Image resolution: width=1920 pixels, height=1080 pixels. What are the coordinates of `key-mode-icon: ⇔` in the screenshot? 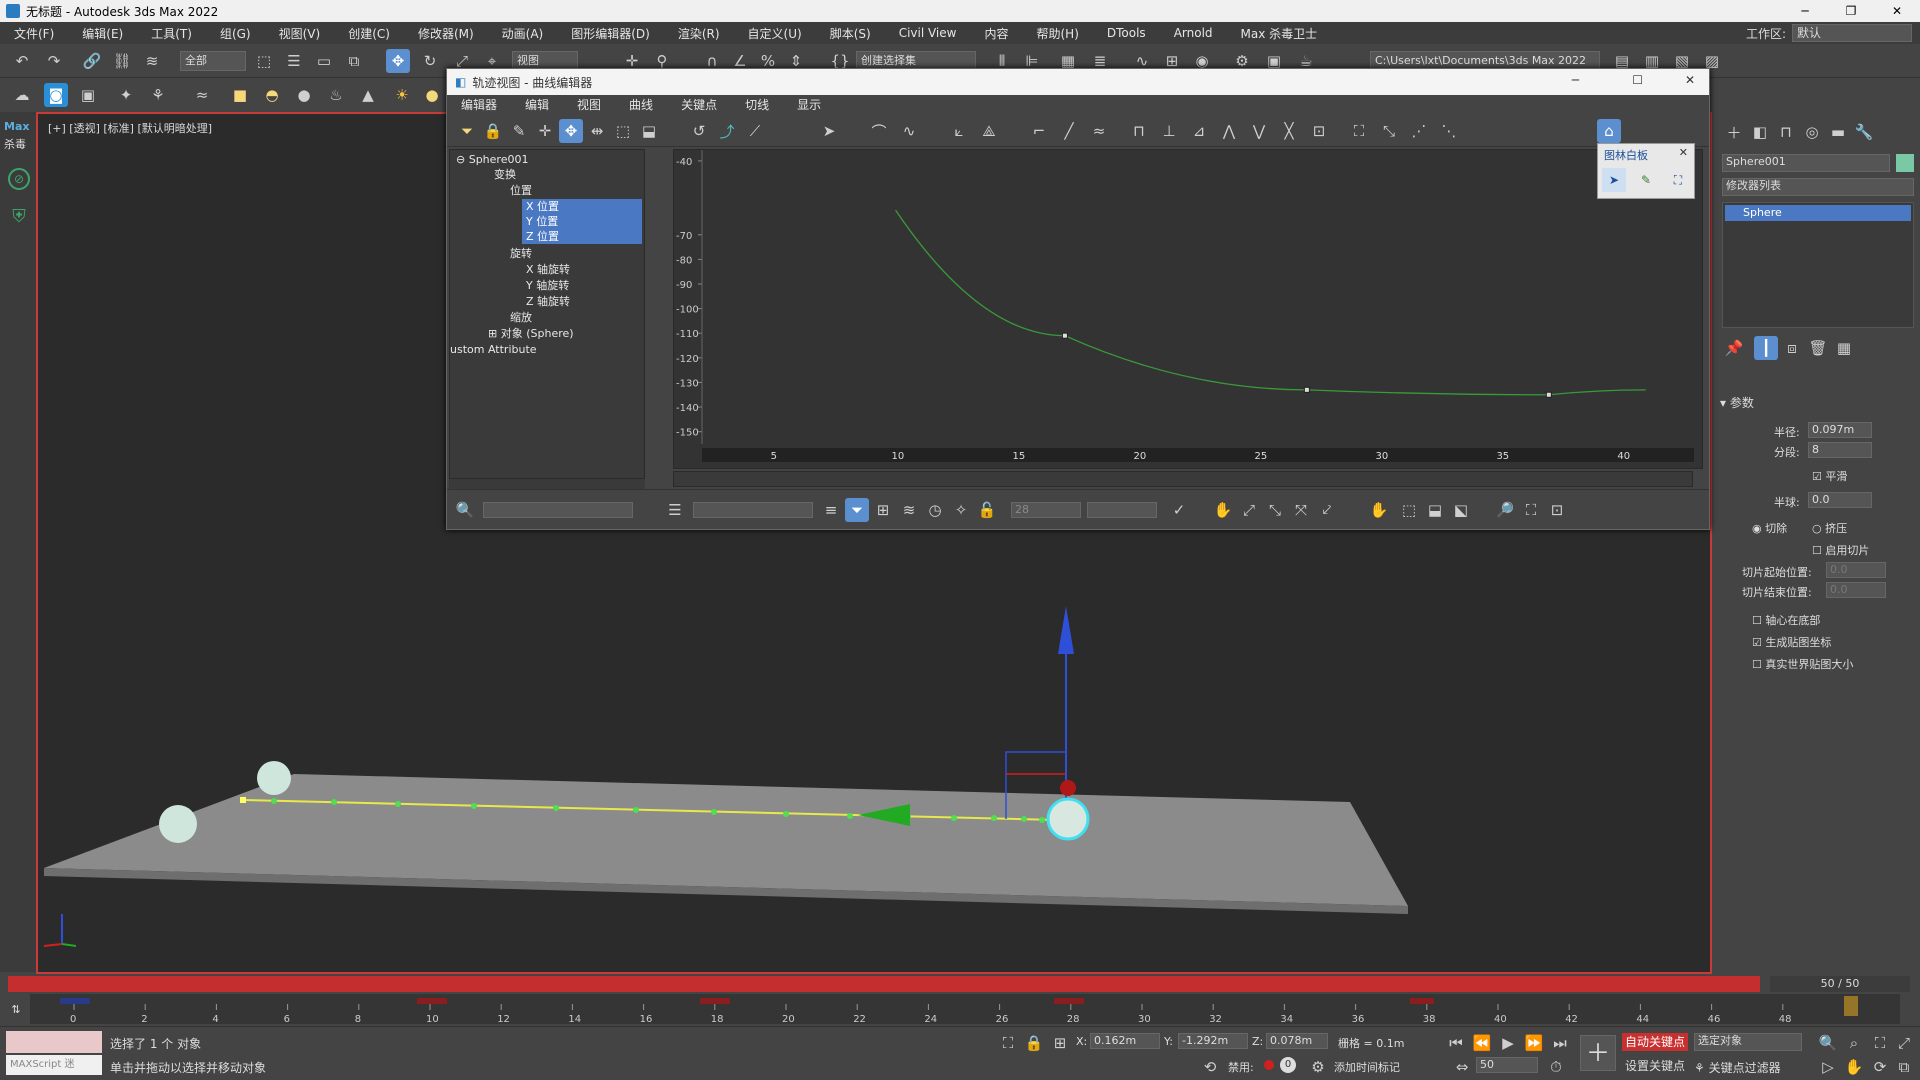 It's located at (1462, 1067).